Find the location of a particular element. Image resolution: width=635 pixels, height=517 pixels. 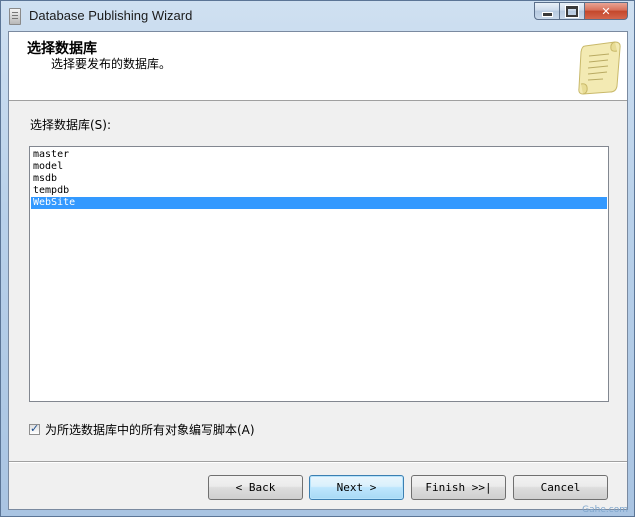

maximize-icon is located at coordinates (572, 11).